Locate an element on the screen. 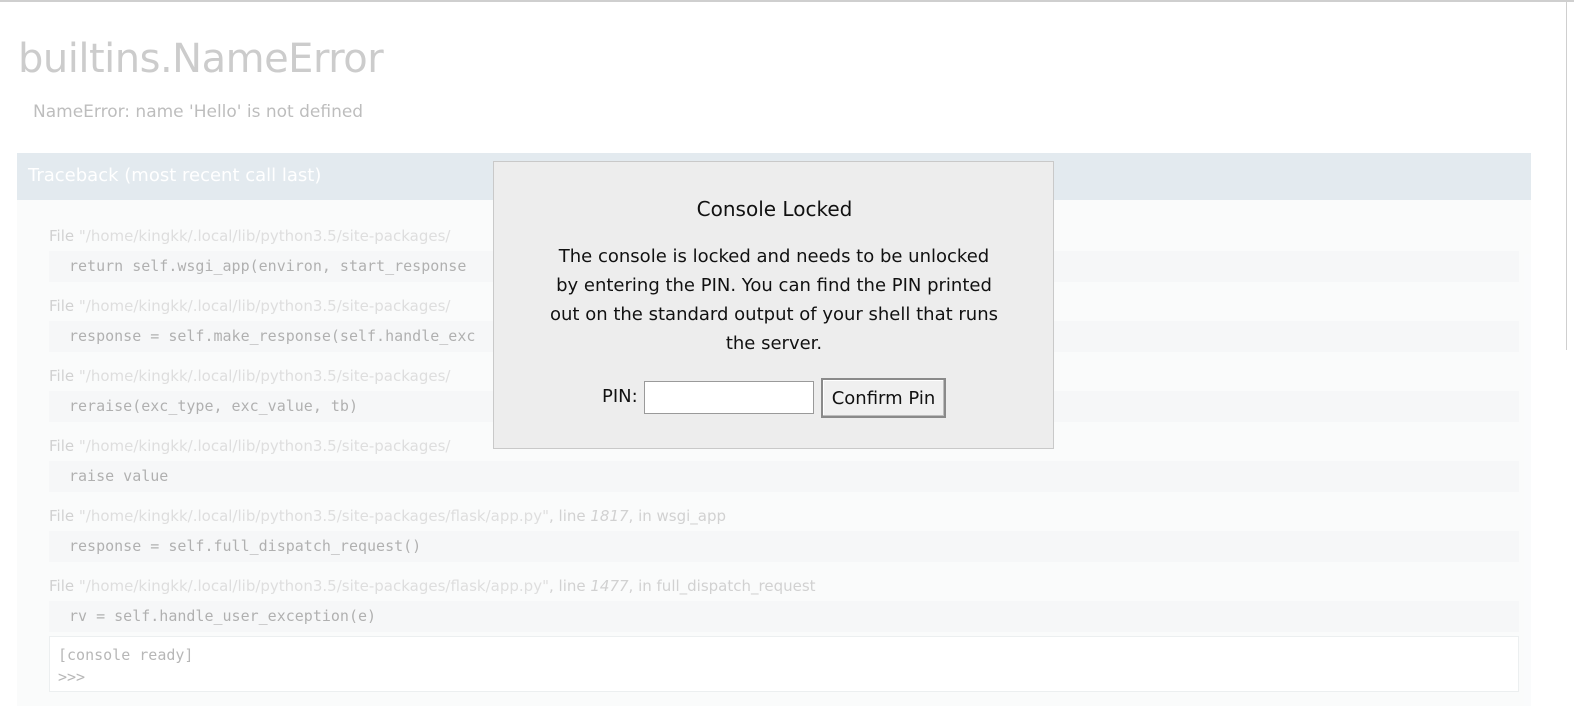 This screenshot has height=706, width=1574. pin-input is located at coordinates (729, 397).